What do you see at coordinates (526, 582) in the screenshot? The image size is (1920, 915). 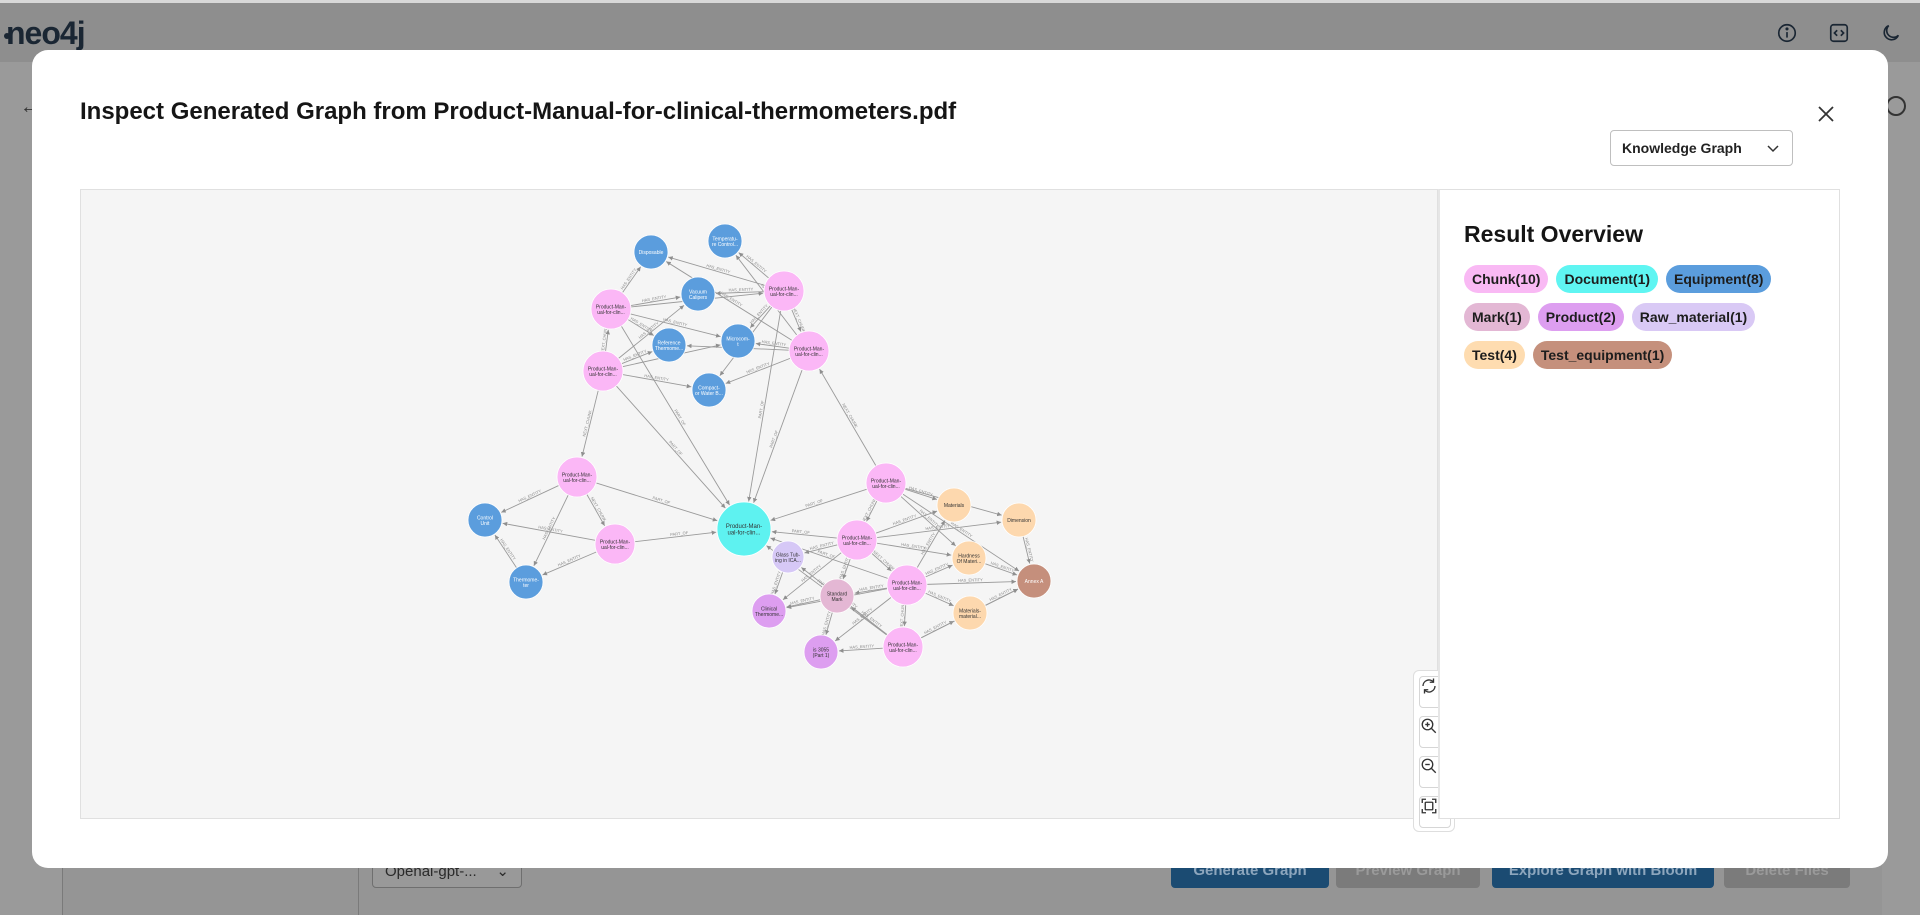 I see `graph-node-equipment: Thermome-ter` at bounding box center [526, 582].